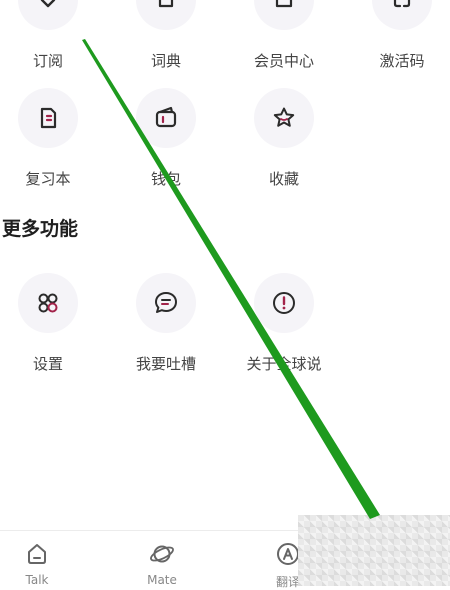 This screenshot has width=450, height=590. What do you see at coordinates (402, 35) in the screenshot?
I see `tile-activation-code: 激活码` at bounding box center [402, 35].